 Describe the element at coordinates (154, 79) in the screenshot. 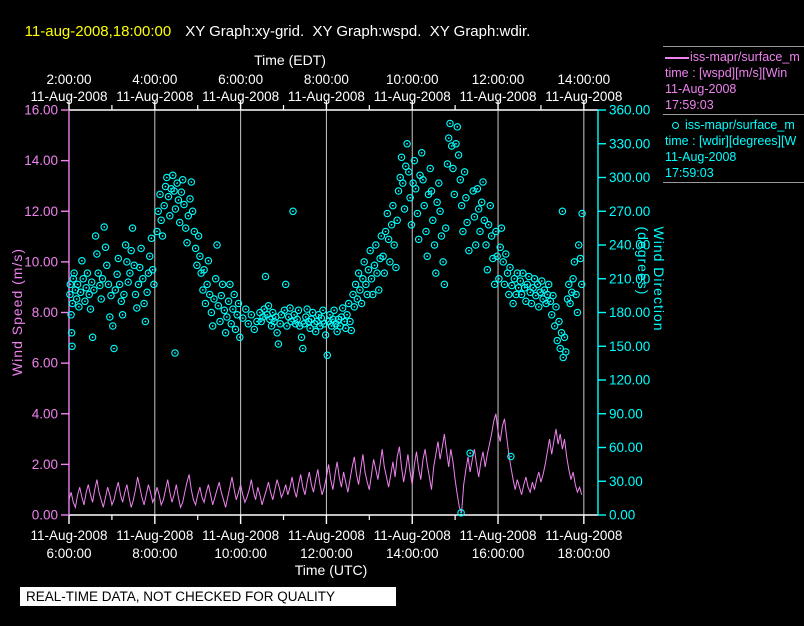

I see `svg-text: 4:00:00` at that location.